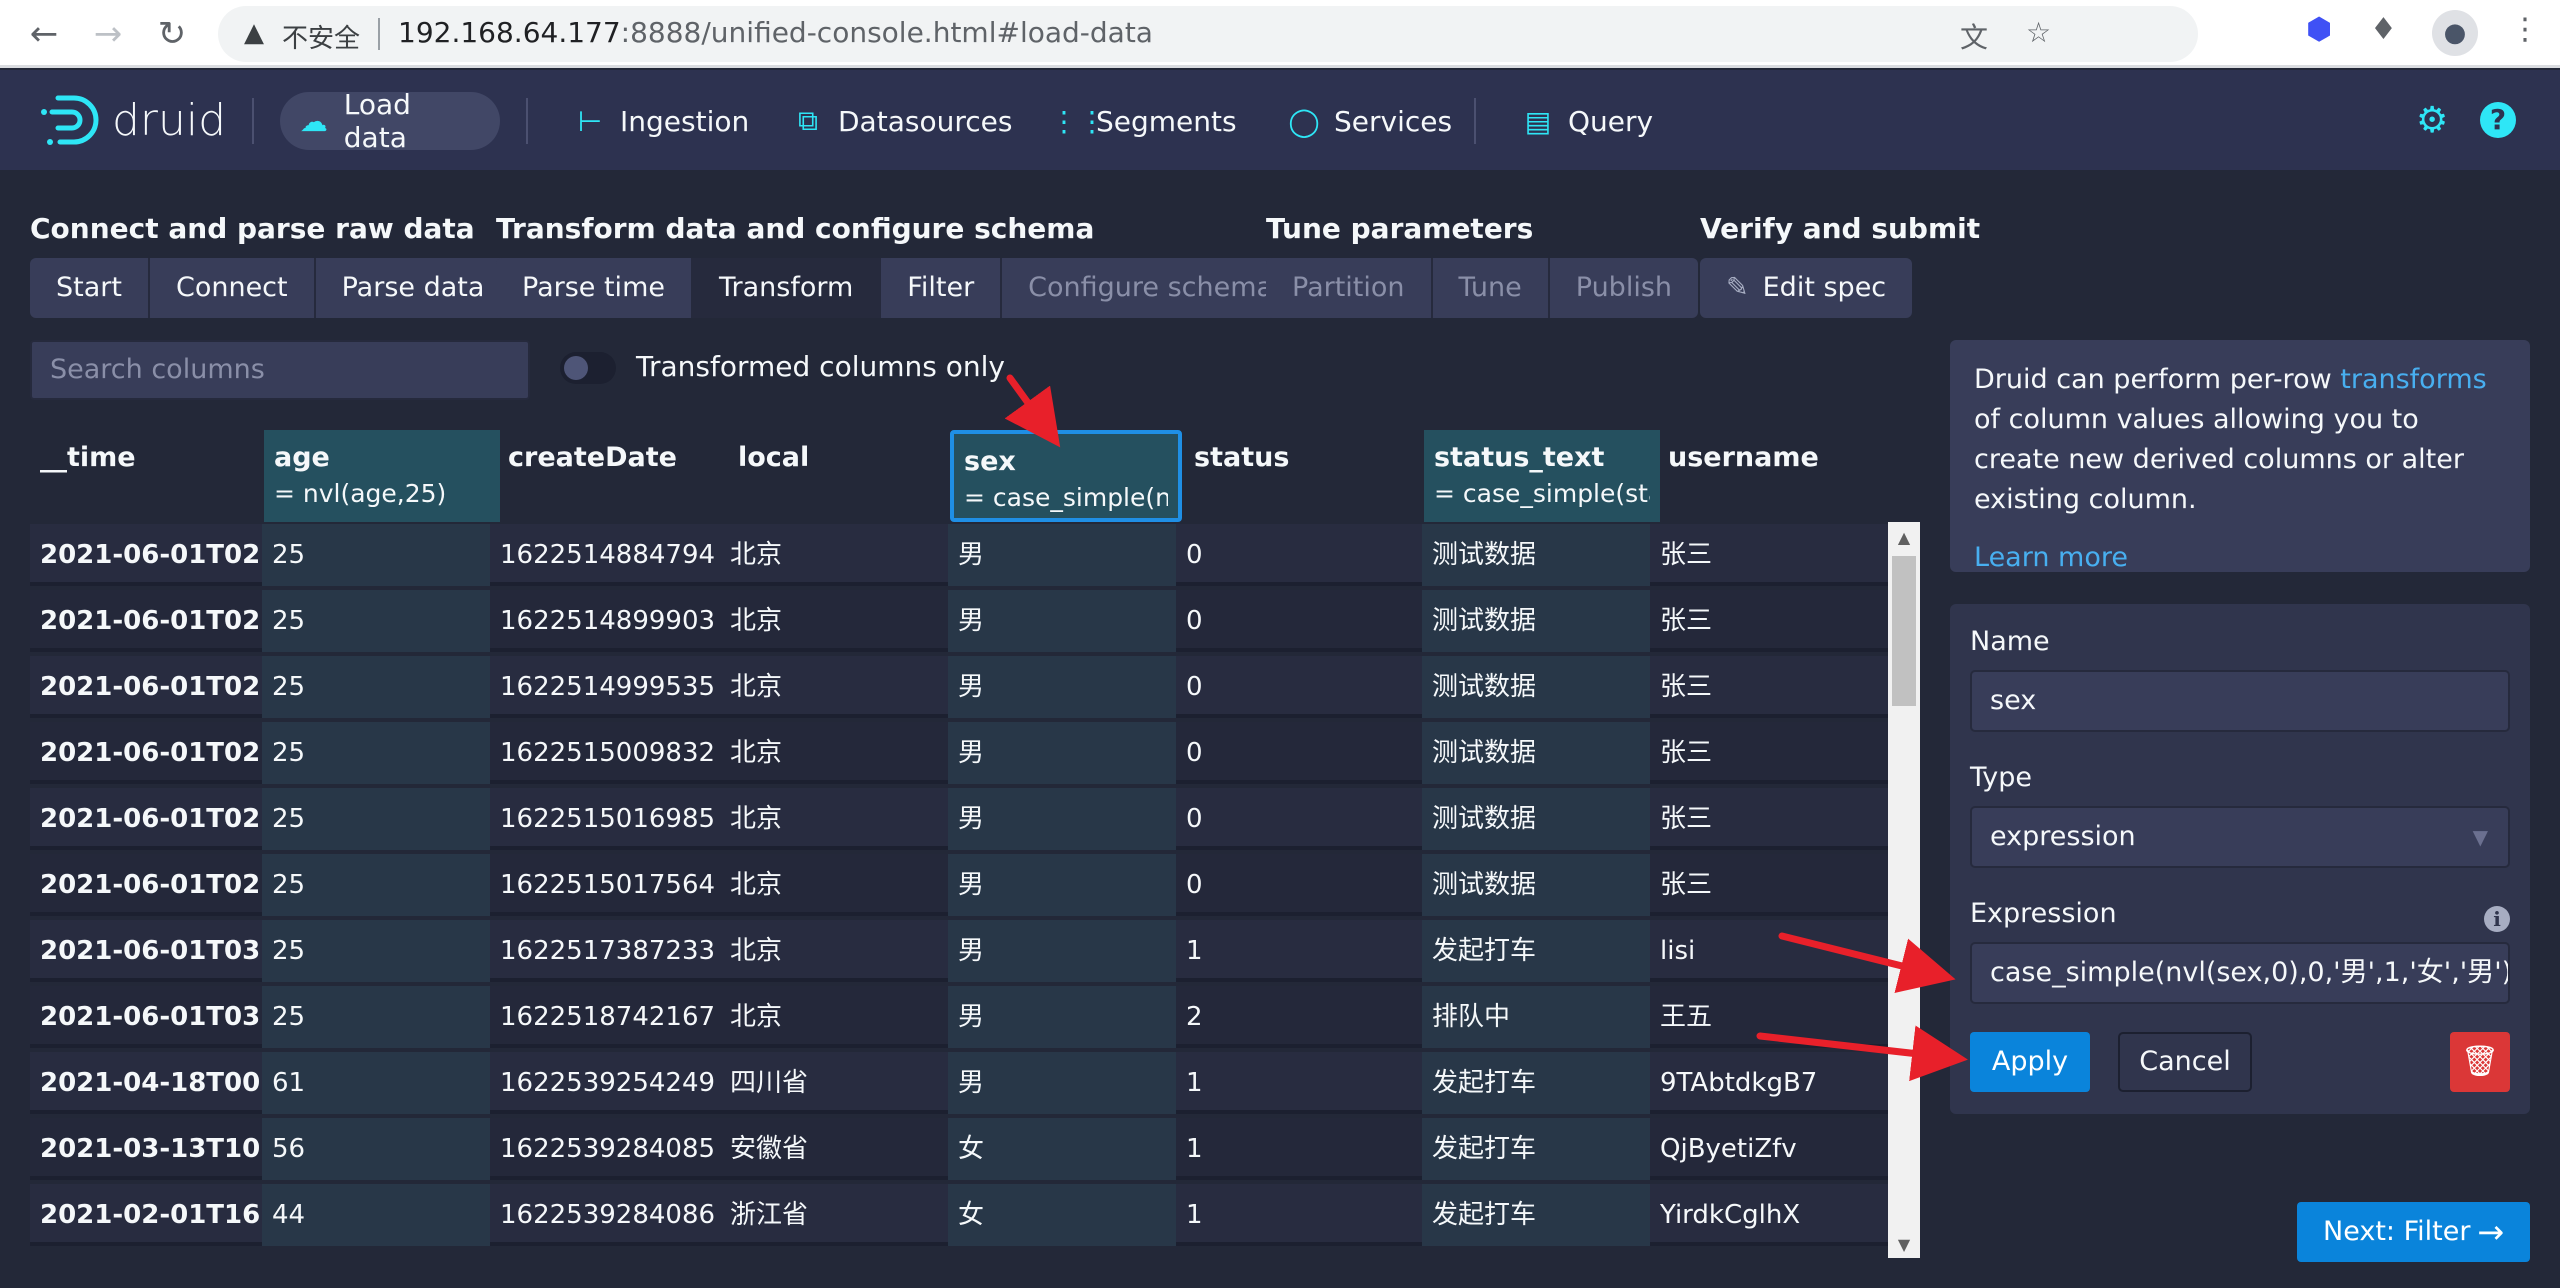 The image size is (2560, 1288). Describe the element at coordinates (376, 951) in the screenshot. I see `cell-age: 25` at that location.